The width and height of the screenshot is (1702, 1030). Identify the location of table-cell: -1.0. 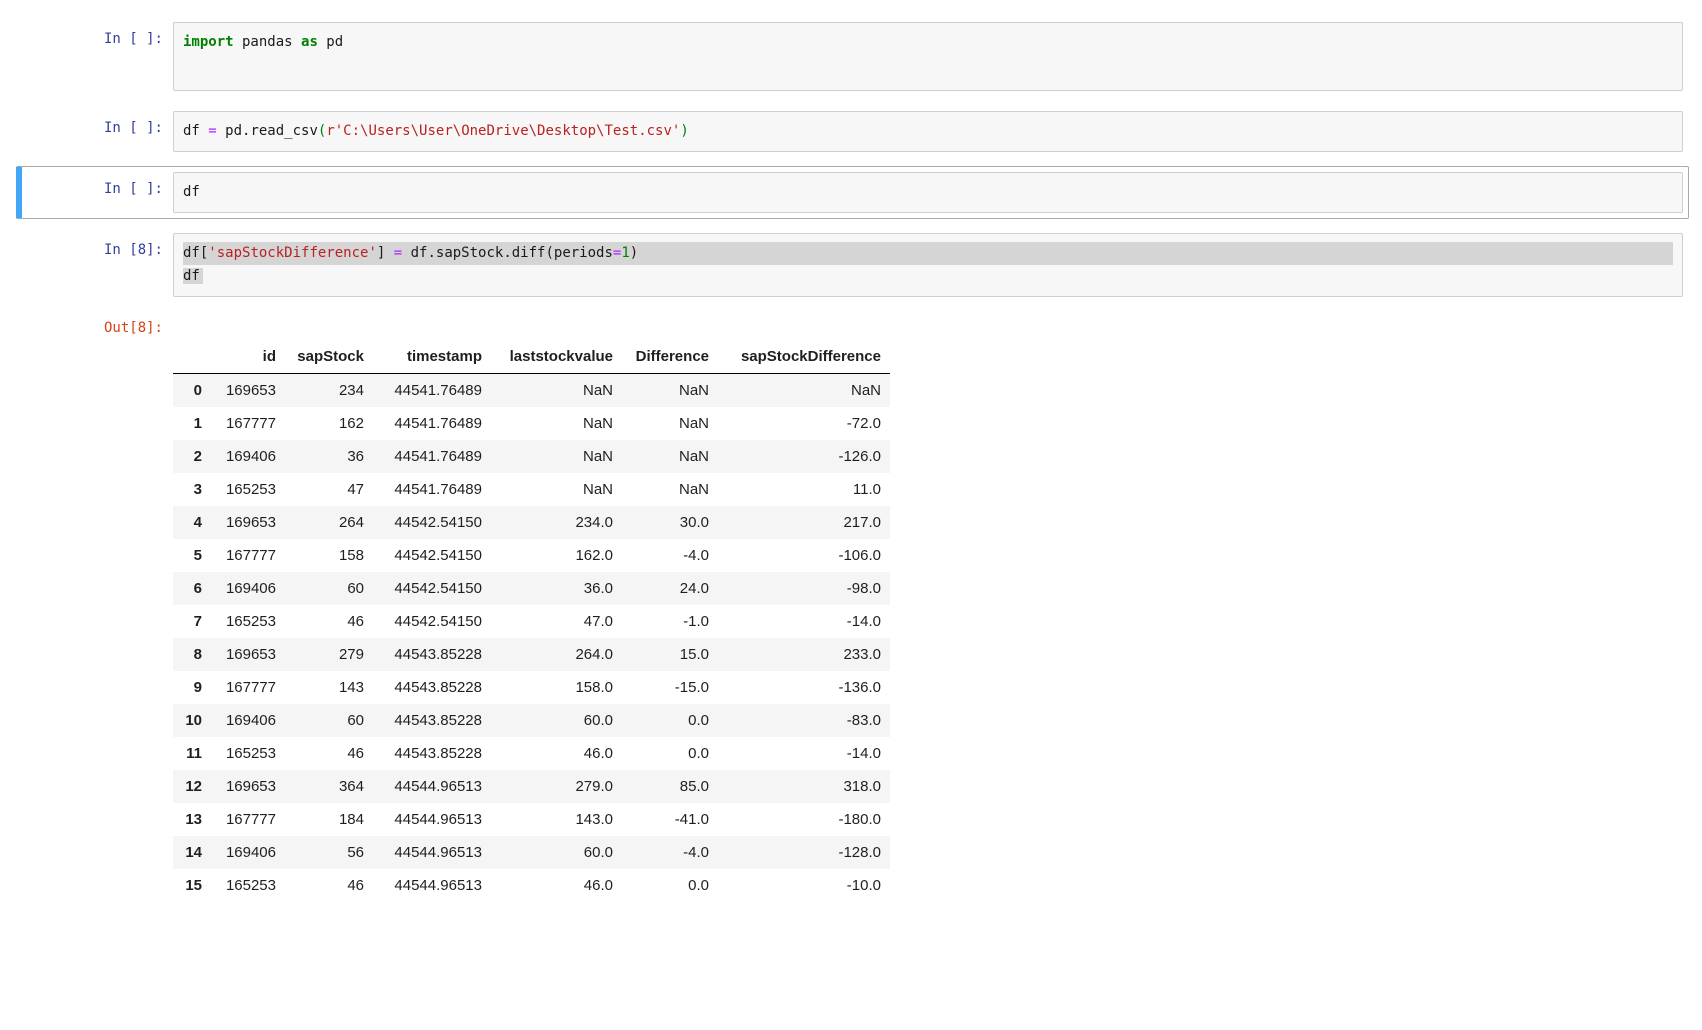
(696, 621).